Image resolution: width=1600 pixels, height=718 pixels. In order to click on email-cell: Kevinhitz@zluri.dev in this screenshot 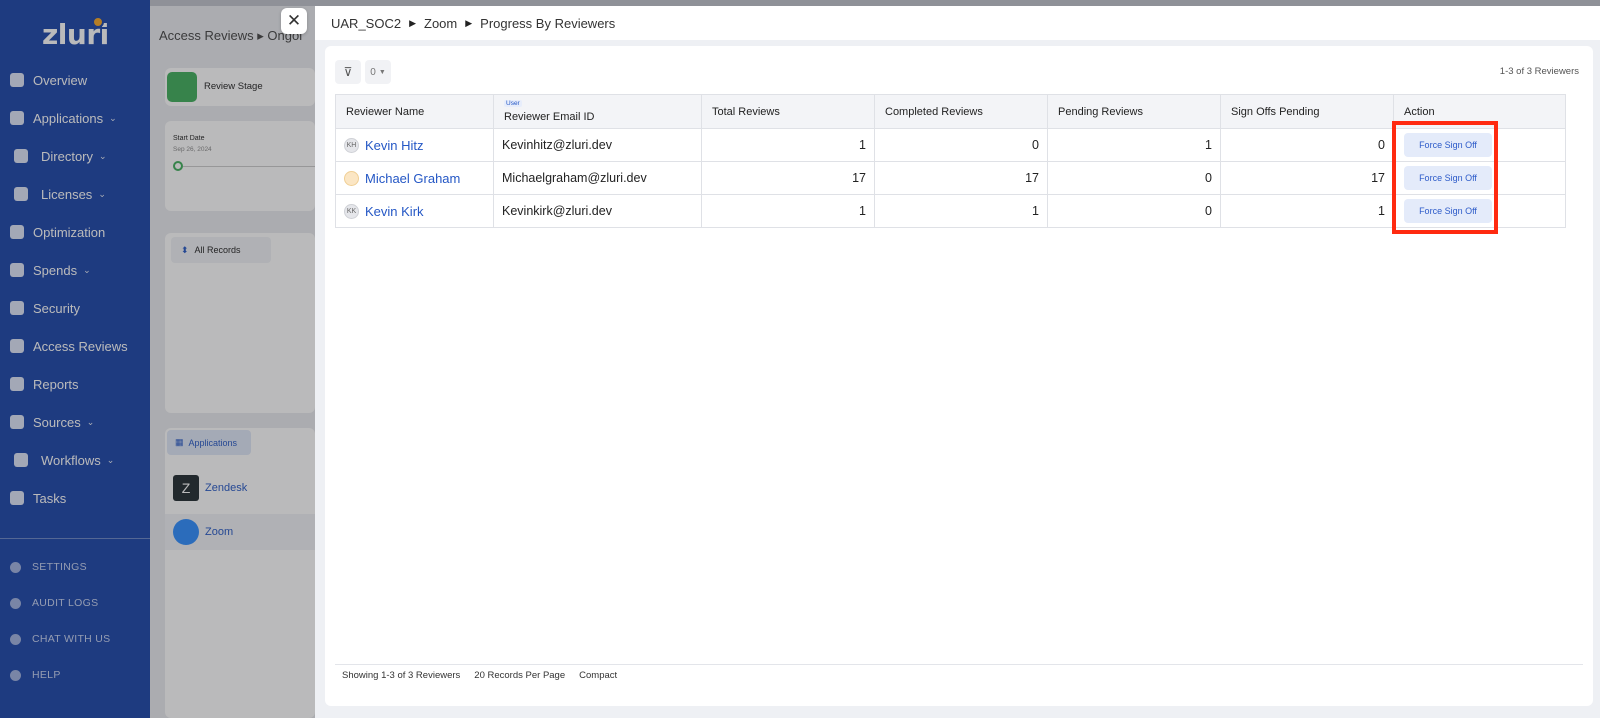, I will do `click(597, 145)`.